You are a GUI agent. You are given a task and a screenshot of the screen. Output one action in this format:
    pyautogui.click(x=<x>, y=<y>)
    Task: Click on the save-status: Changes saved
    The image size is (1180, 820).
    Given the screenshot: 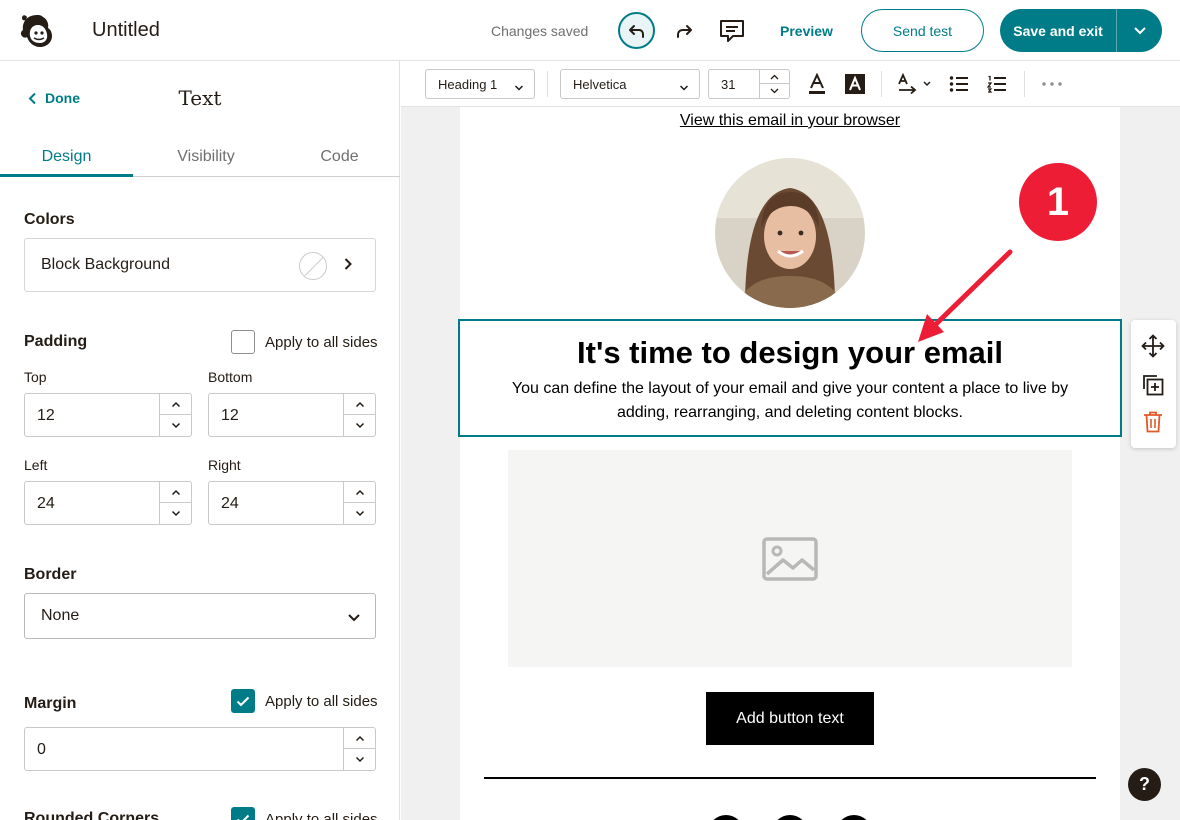 What is the action you would take?
    pyautogui.click(x=540, y=31)
    